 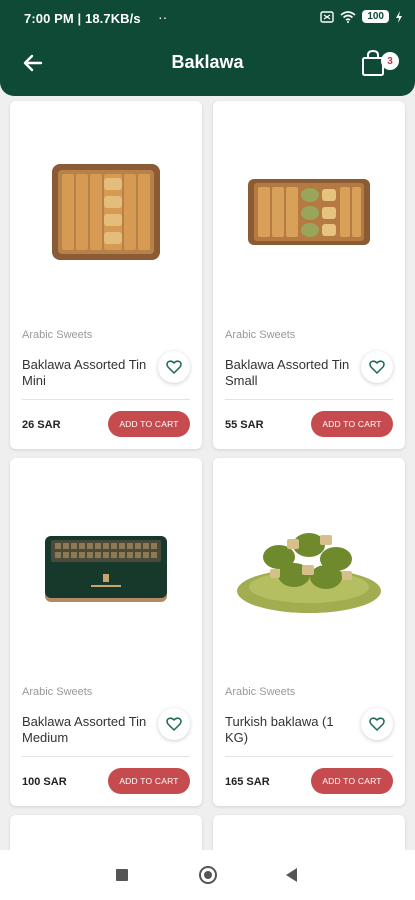 What do you see at coordinates (309, 573) in the screenshot?
I see `turkish-baklawa-image` at bounding box center [309, 573].